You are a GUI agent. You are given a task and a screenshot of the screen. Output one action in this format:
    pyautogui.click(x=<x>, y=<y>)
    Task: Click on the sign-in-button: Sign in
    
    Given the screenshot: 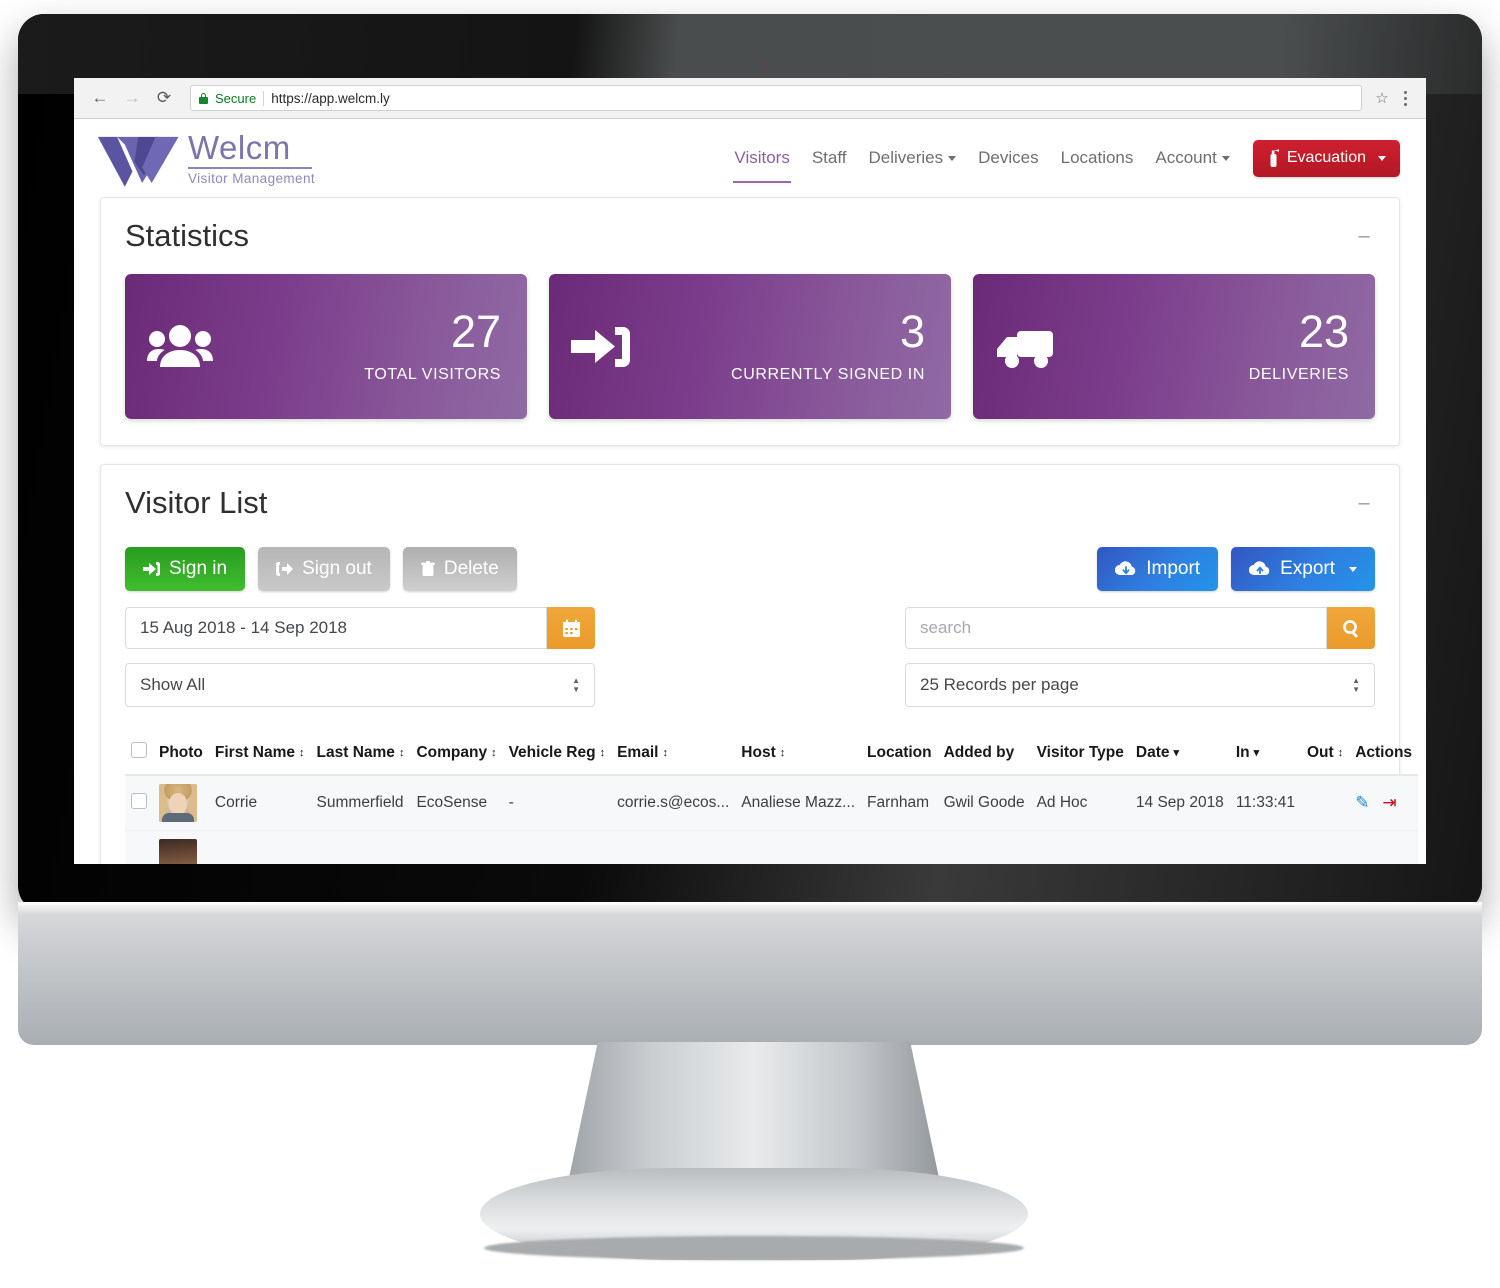 What is the action you would take?
    pyautogui.click(x=185, y=569)
    